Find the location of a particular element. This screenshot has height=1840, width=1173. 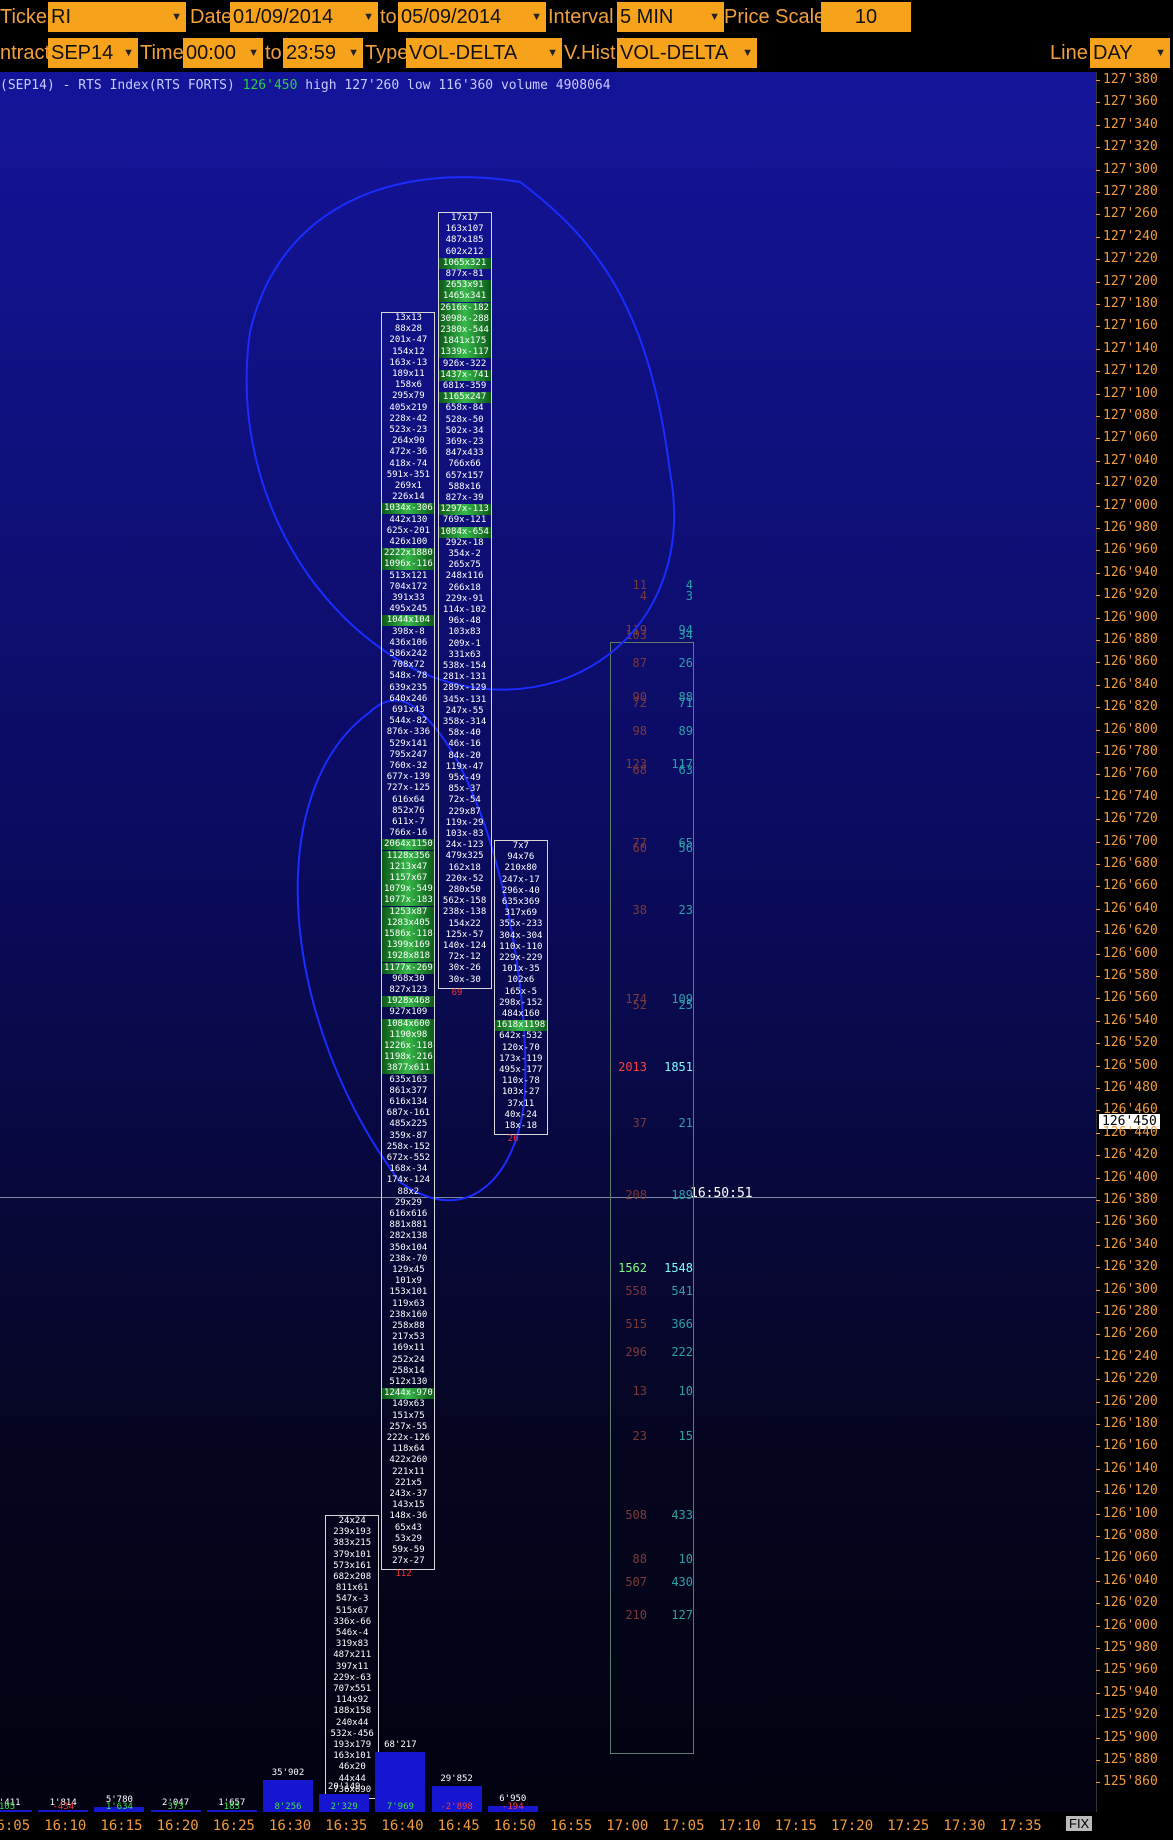

price-tick-label: 126'060 is located at coordinates (1127, 1558).